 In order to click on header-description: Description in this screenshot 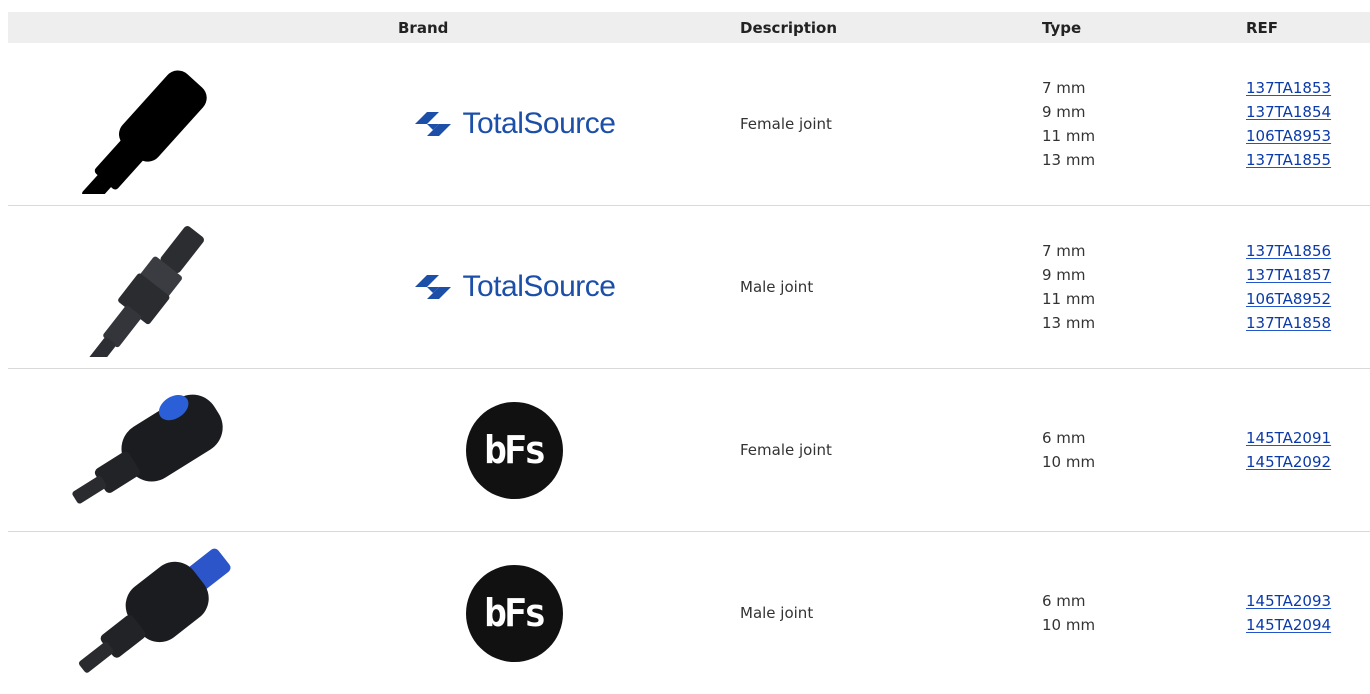, I will do `click(789, 27)`.